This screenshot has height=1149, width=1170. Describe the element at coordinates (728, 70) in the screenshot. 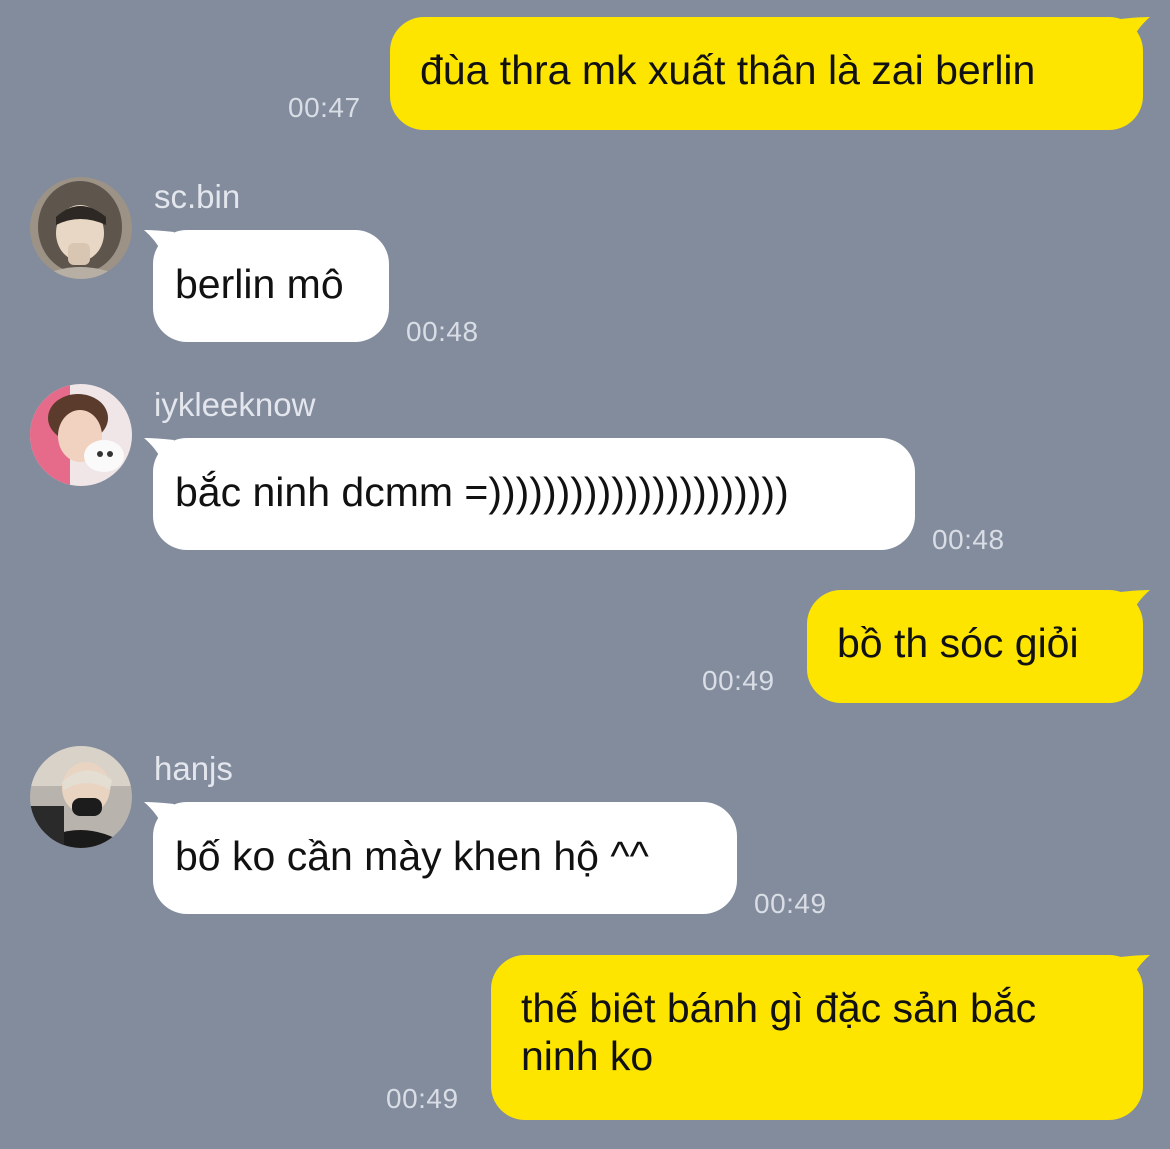

I see `message-text: đùa thra mk xuất thân là zai berlin` at that location.